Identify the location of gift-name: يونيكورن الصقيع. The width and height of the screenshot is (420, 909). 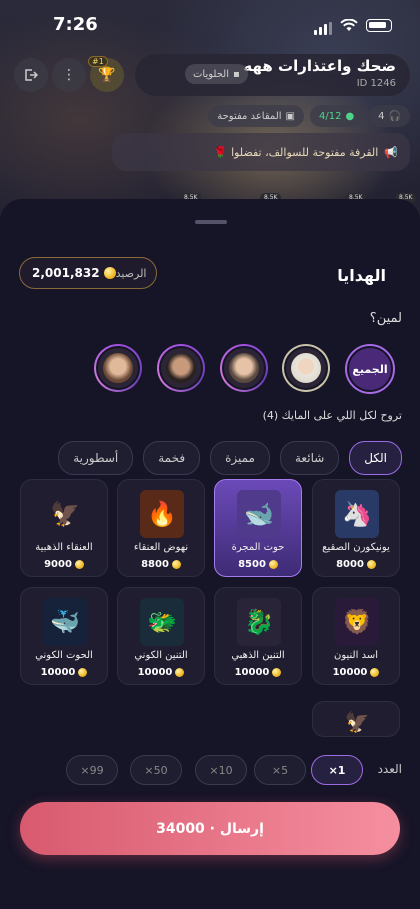
(356, 547).